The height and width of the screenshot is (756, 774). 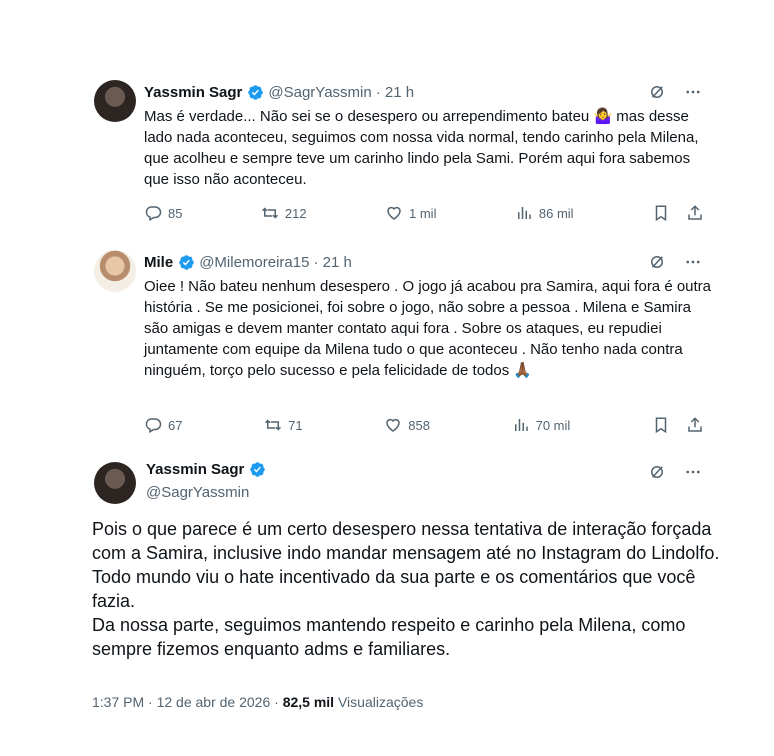 What do you see at coordinates (158, 262) in the screenshot?
I see `author-name: Mile` at bounding box center [158, 262].